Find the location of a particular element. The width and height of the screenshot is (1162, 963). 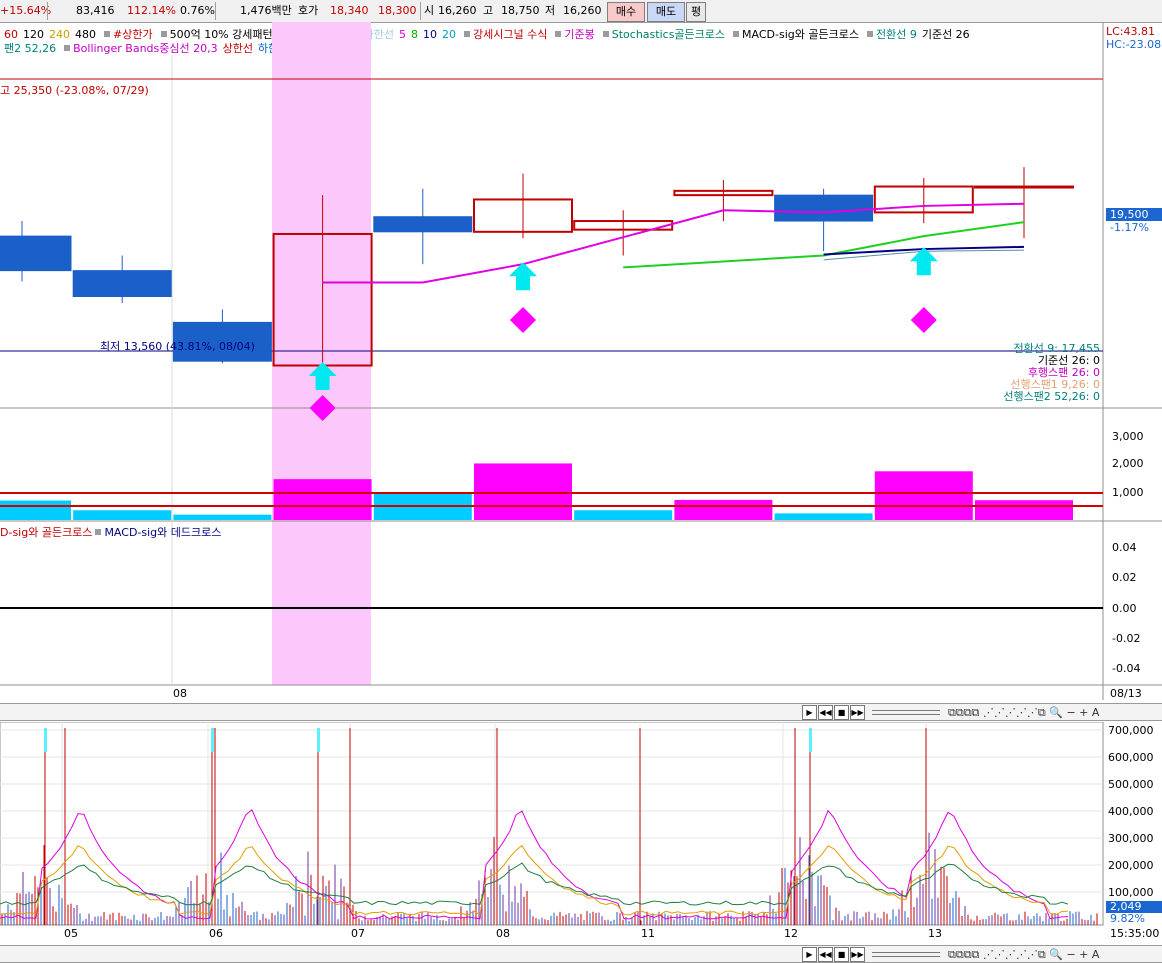

macd-axis-tick: -0.04 is located at coordinates (1126, 668).